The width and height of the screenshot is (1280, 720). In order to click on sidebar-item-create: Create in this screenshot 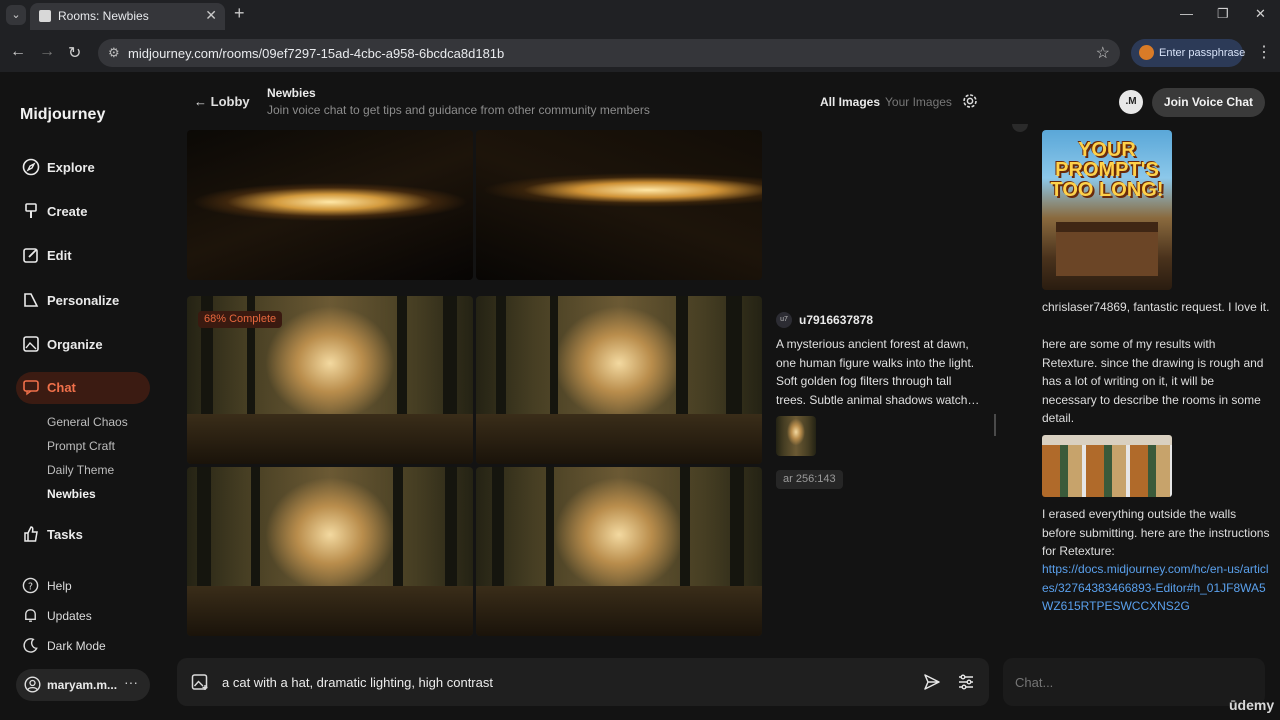, I will do `click(54, 213)`.